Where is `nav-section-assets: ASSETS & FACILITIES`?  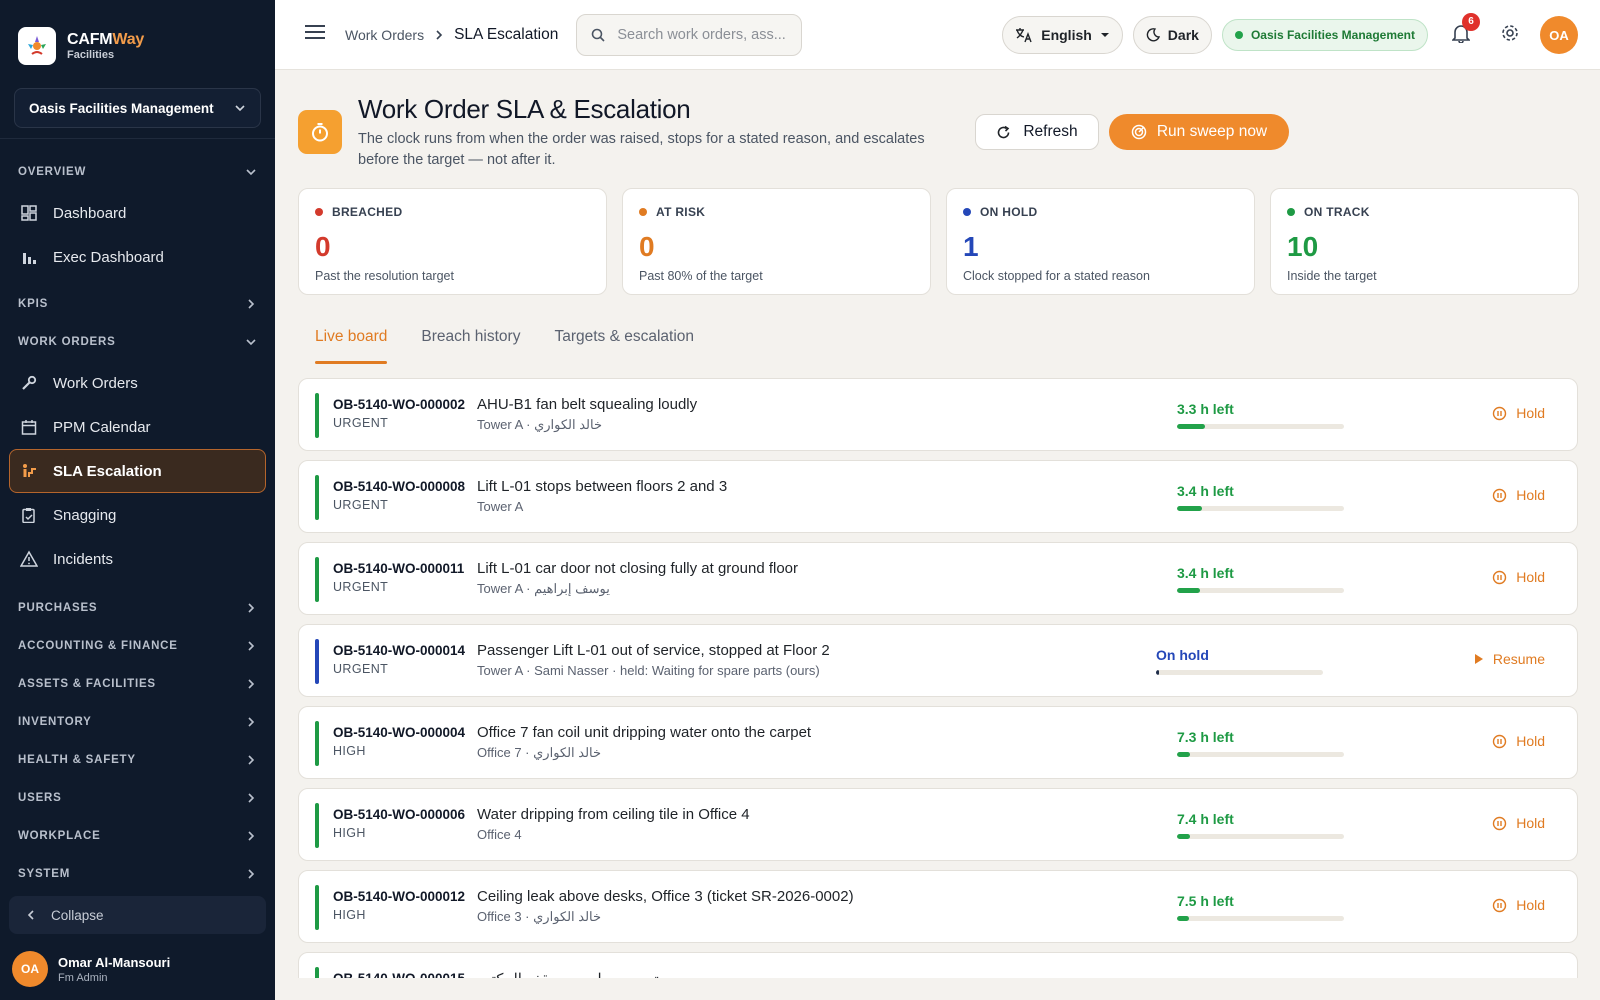
nav-section-assets: ASSETS & FACILITIES is located at coordinates (137, 684).